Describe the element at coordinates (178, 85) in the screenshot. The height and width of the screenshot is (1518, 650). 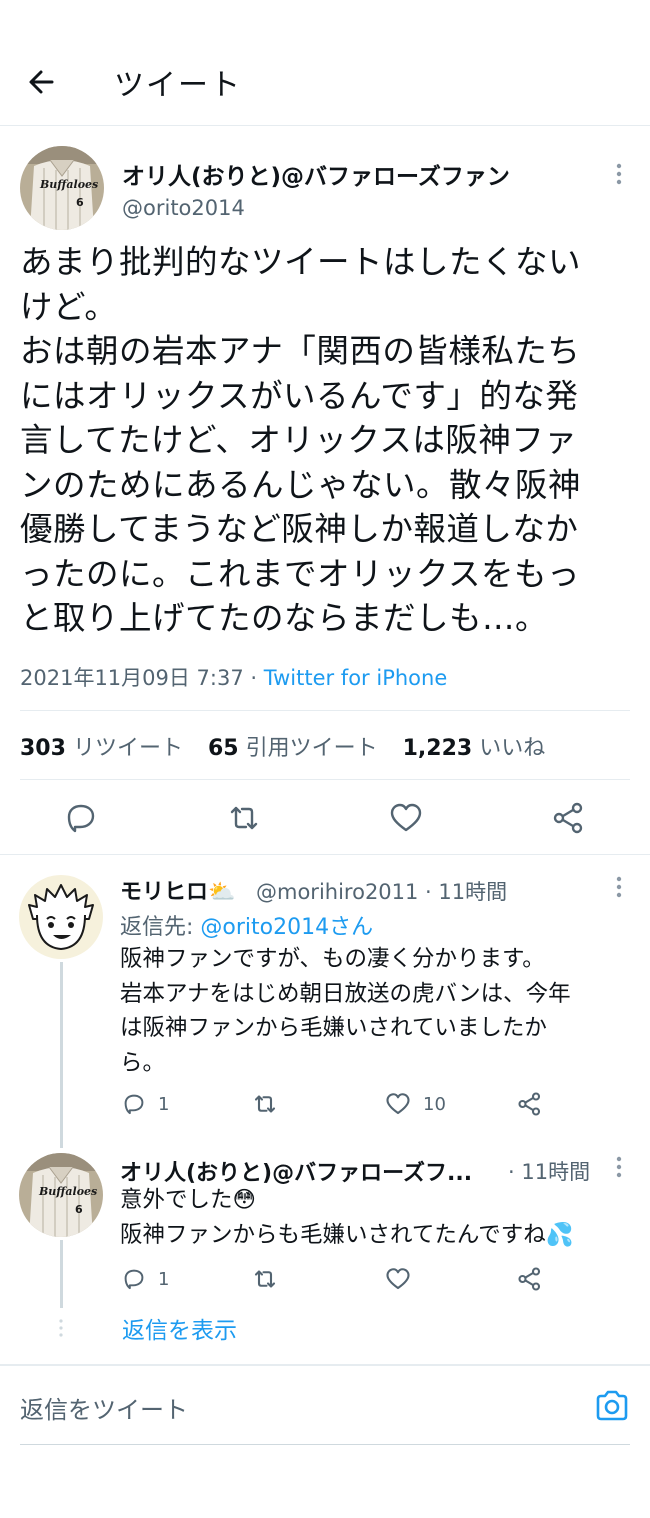
I see `page-title: ツイート` at that location.